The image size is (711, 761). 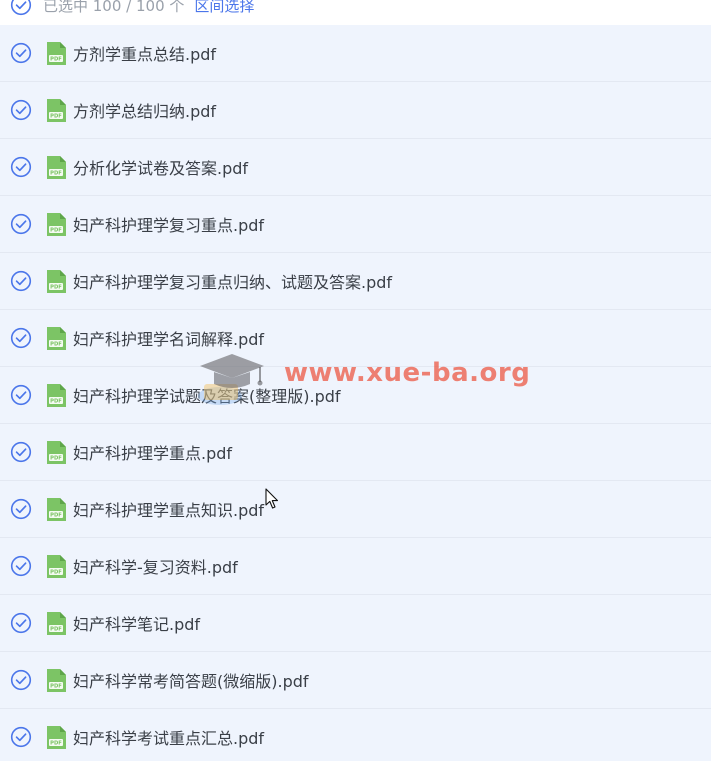 I want to click on file-name: 妇产科学笔记.pdf, so click(x=137, y=624).